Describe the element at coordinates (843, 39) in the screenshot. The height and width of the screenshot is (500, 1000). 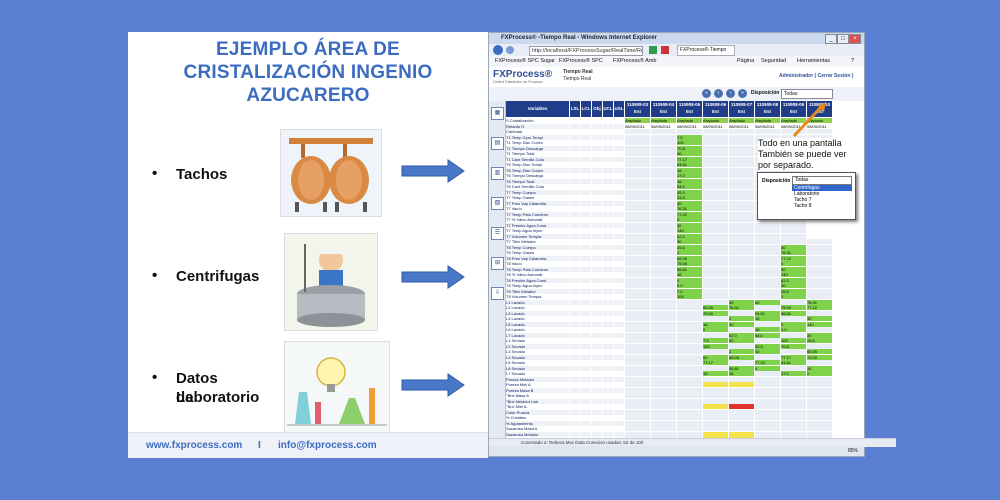
I see `maximize-button: □` at that location.